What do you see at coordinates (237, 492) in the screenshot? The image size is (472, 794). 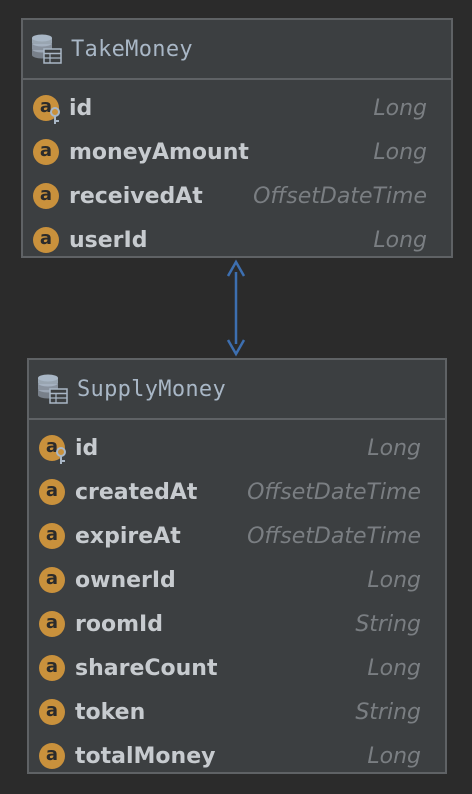 I see `field-row: a createdAt OffsetDateTime` at bounding box center [237, 492].